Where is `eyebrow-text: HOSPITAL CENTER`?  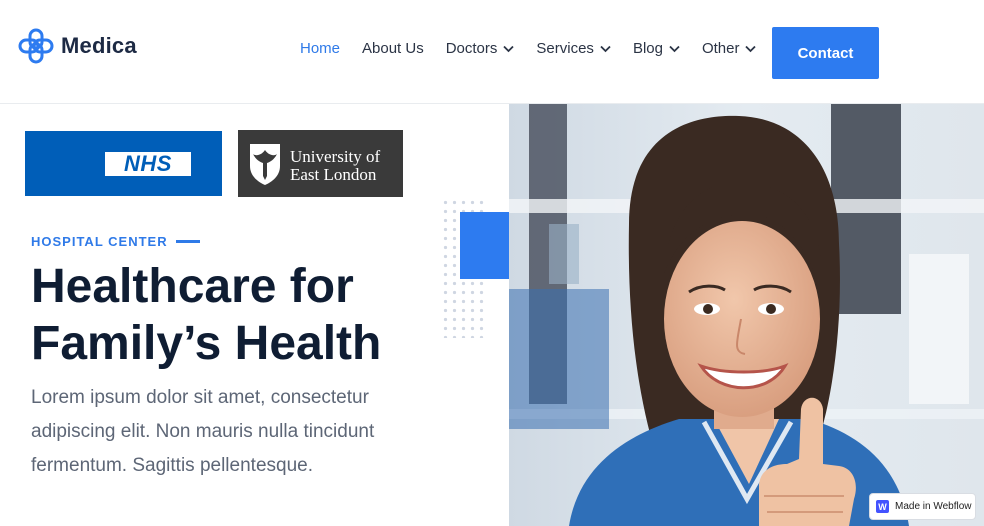
eyebrow-text: HOSPITAL CENTER is located at coordinates (99, 241).